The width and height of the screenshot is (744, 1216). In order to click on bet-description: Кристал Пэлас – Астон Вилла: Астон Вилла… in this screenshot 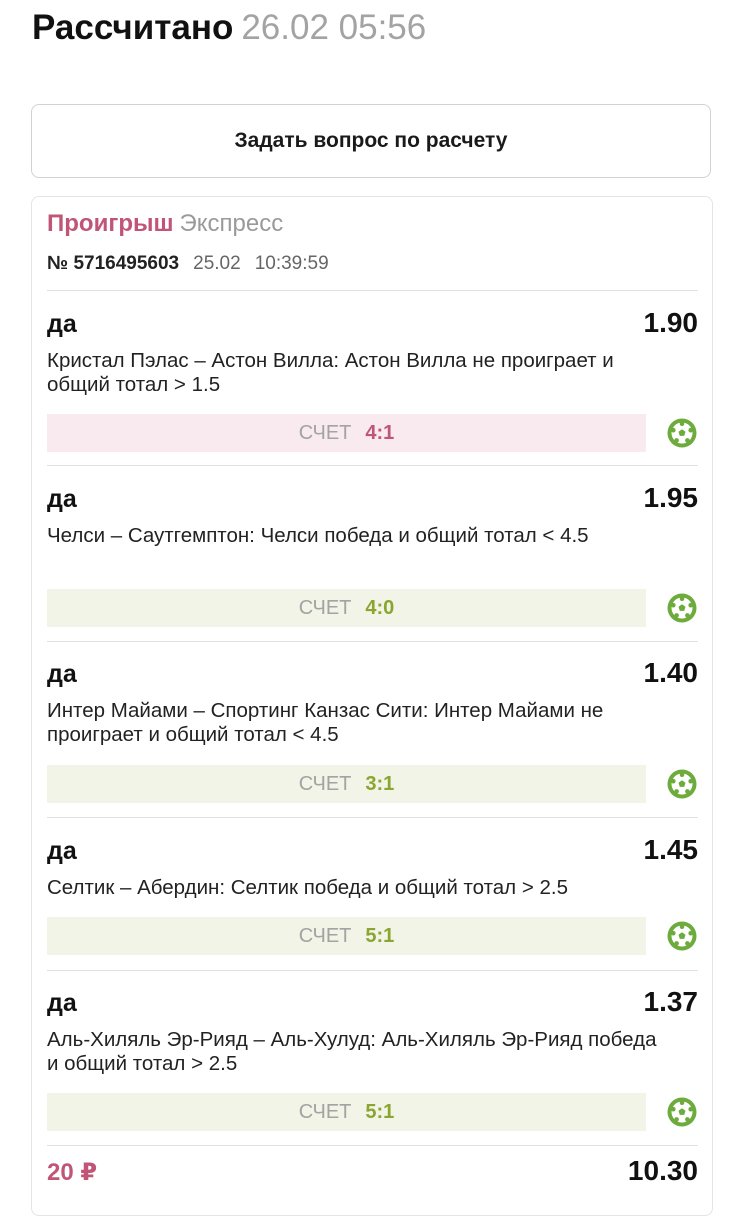, I will do `click(330, 372)`.